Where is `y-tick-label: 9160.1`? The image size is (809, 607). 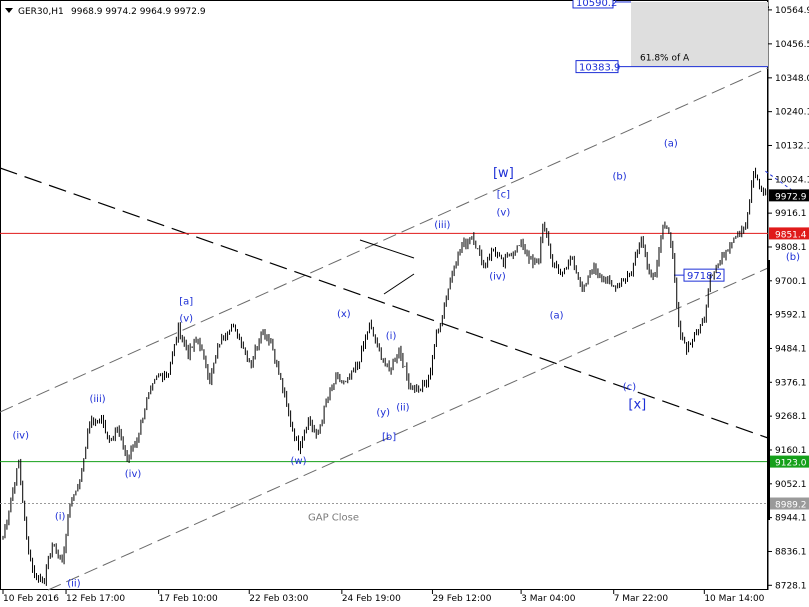 y-tick-label: 9160.1 is located at coordinates (791, 451).